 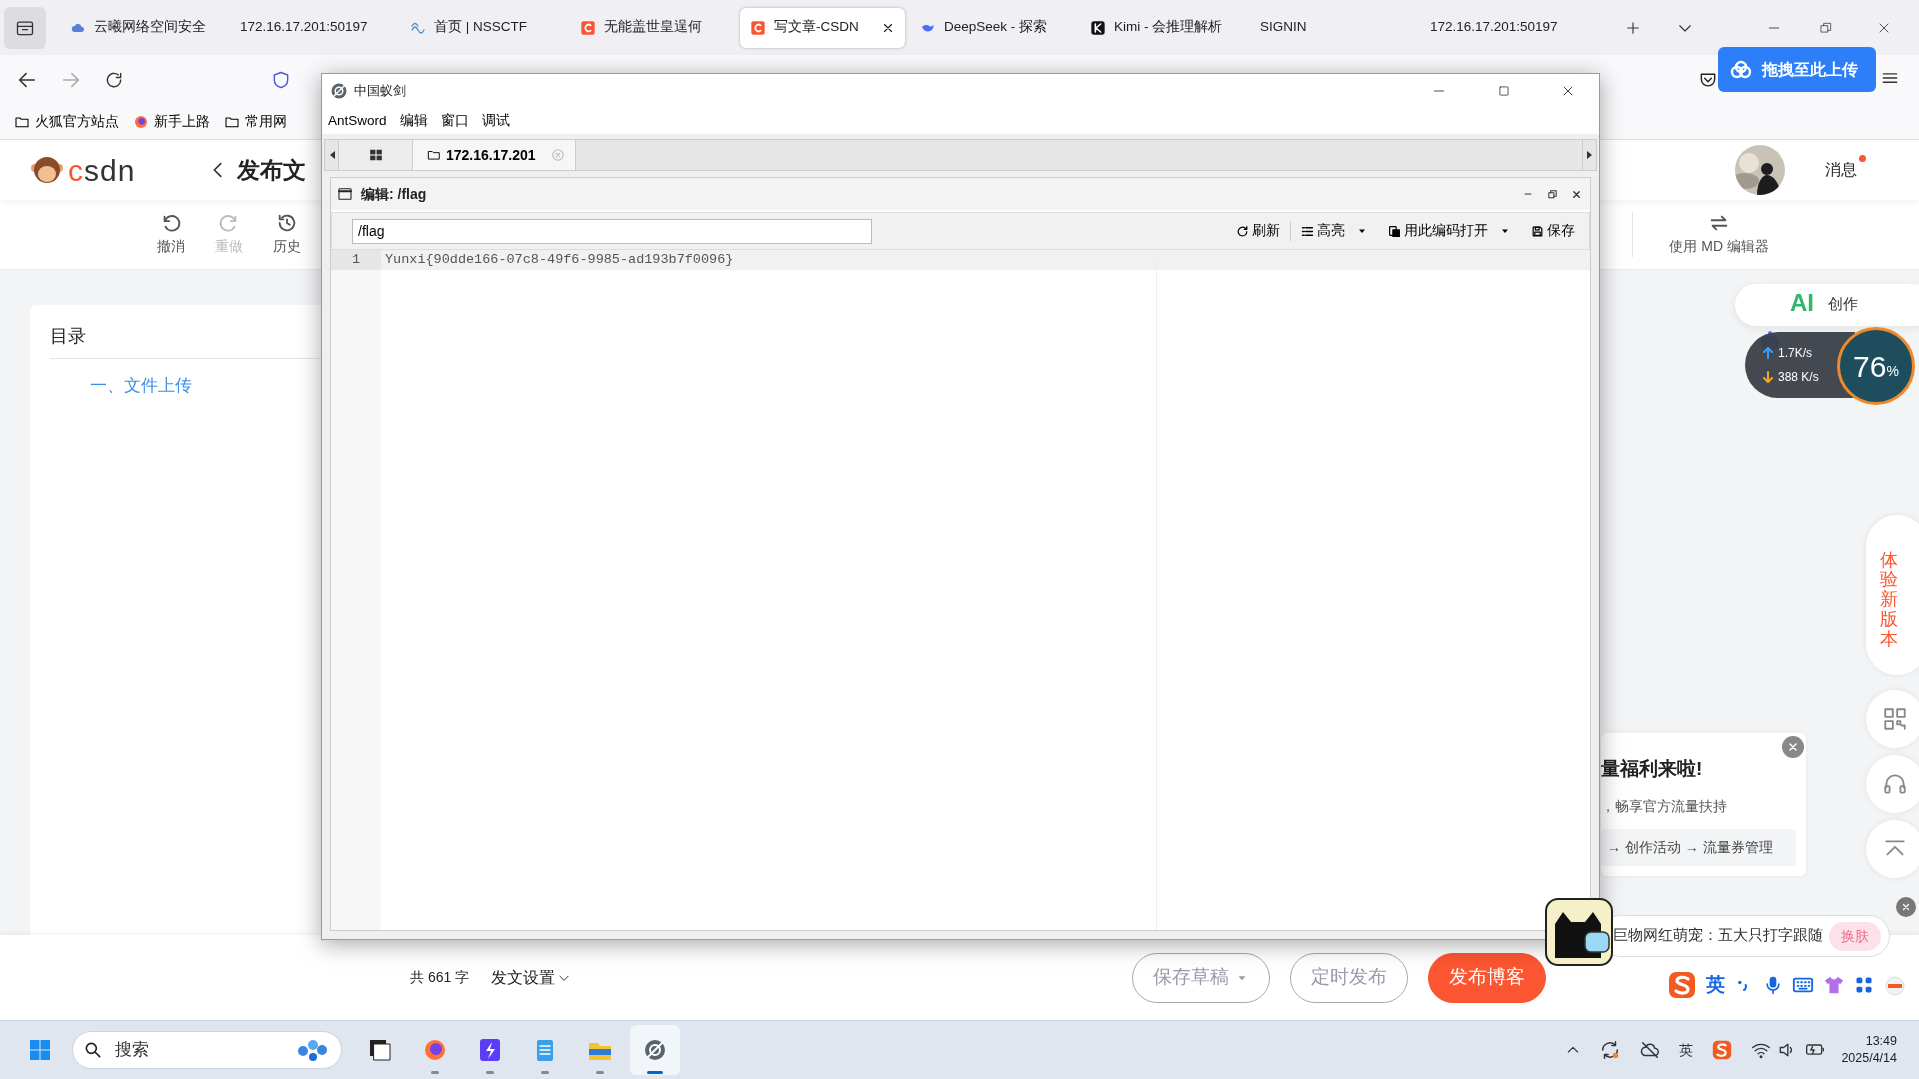 What do you see at coordinates (454, 121) in the screenshot?
I see `menu-item: 窗口` at bounding box center [454, 121].